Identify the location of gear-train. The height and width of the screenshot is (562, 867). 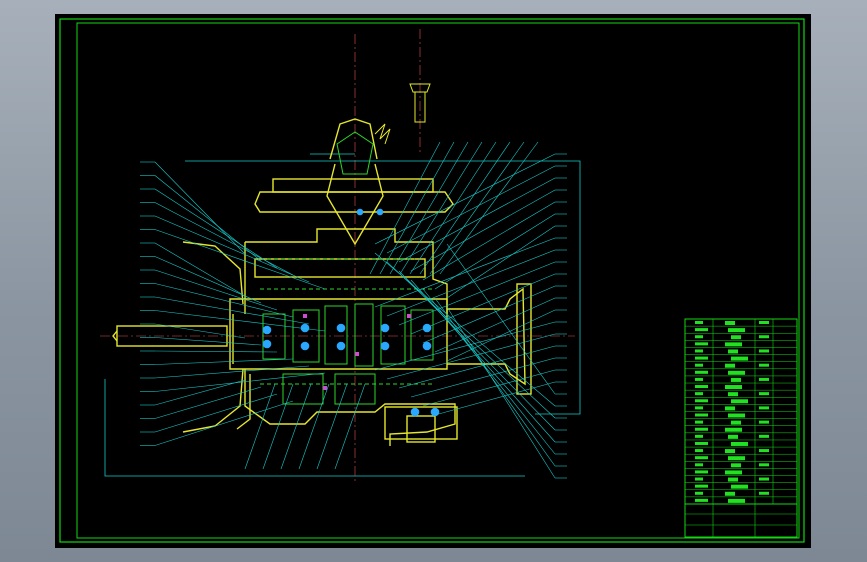
(347, 268).